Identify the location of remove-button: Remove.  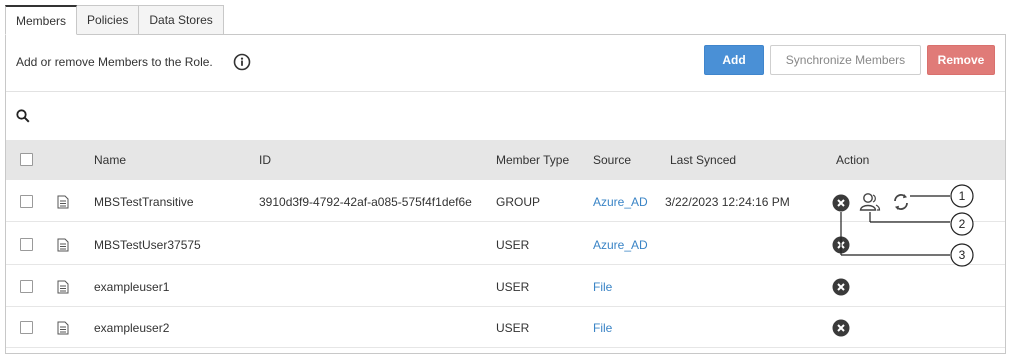
(961, 60).